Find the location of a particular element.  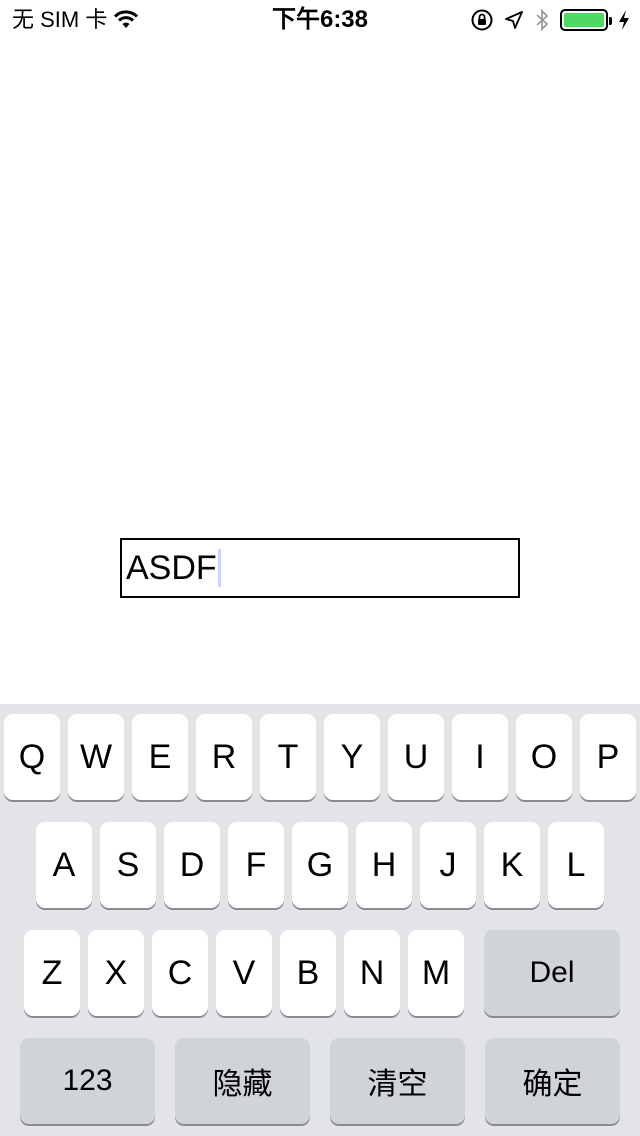

battery-cap is located at coordinates (610, 21).